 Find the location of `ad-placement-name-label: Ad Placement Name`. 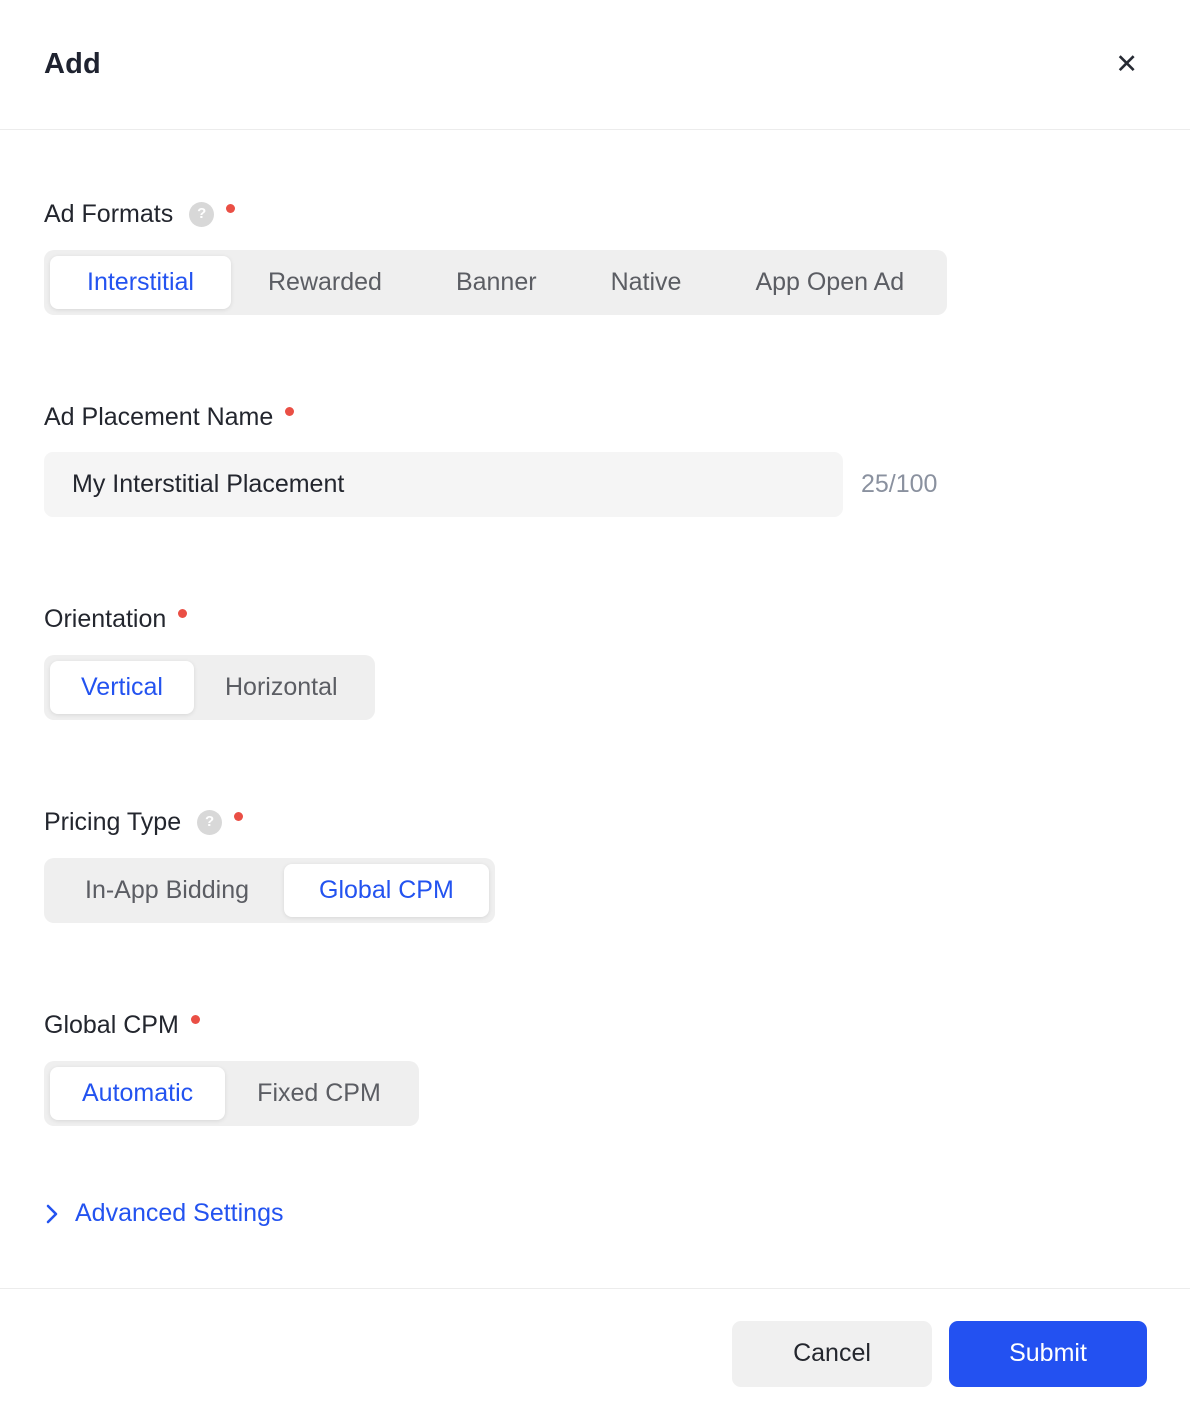

ad-placement-name-label: Ad Placement Name is located at coordinates (159, 417).